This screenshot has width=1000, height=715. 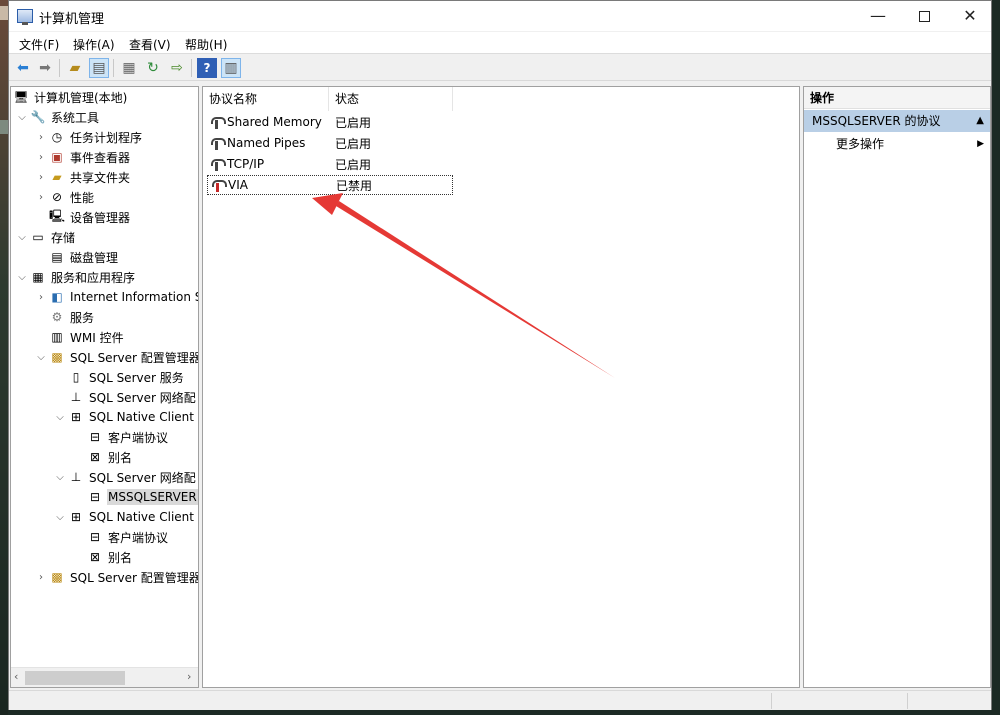 I want to click on performance-icon: ⊘, so click(x=57, y=197).